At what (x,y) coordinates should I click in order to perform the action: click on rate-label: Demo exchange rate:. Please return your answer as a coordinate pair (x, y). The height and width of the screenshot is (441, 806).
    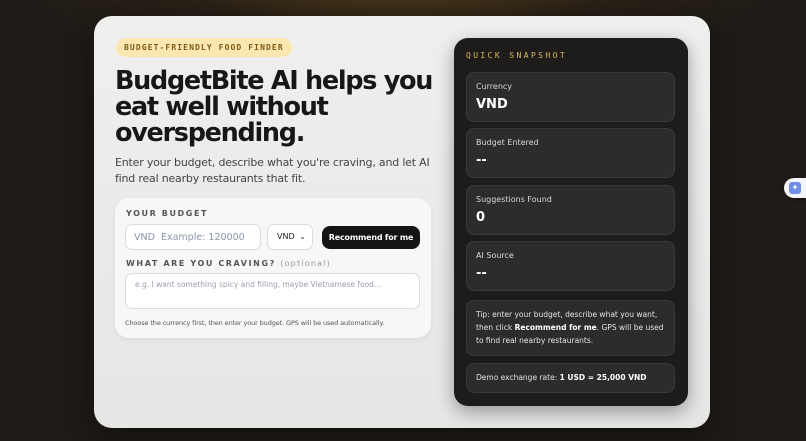
    Looking at the image, I should click on (518, 377).